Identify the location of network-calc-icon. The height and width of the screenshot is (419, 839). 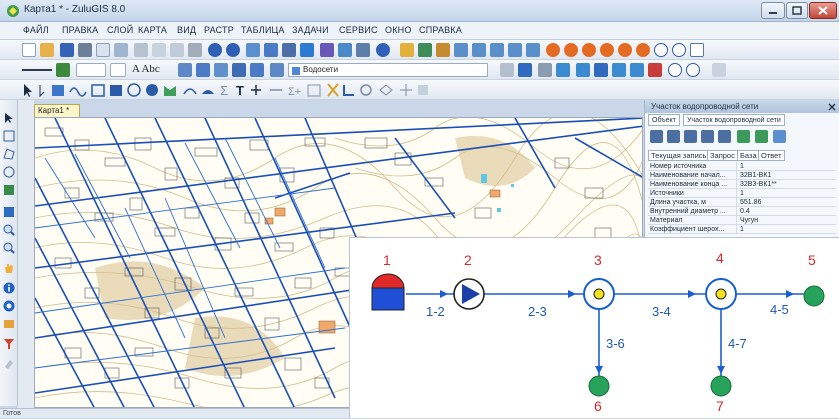
(425, 50).